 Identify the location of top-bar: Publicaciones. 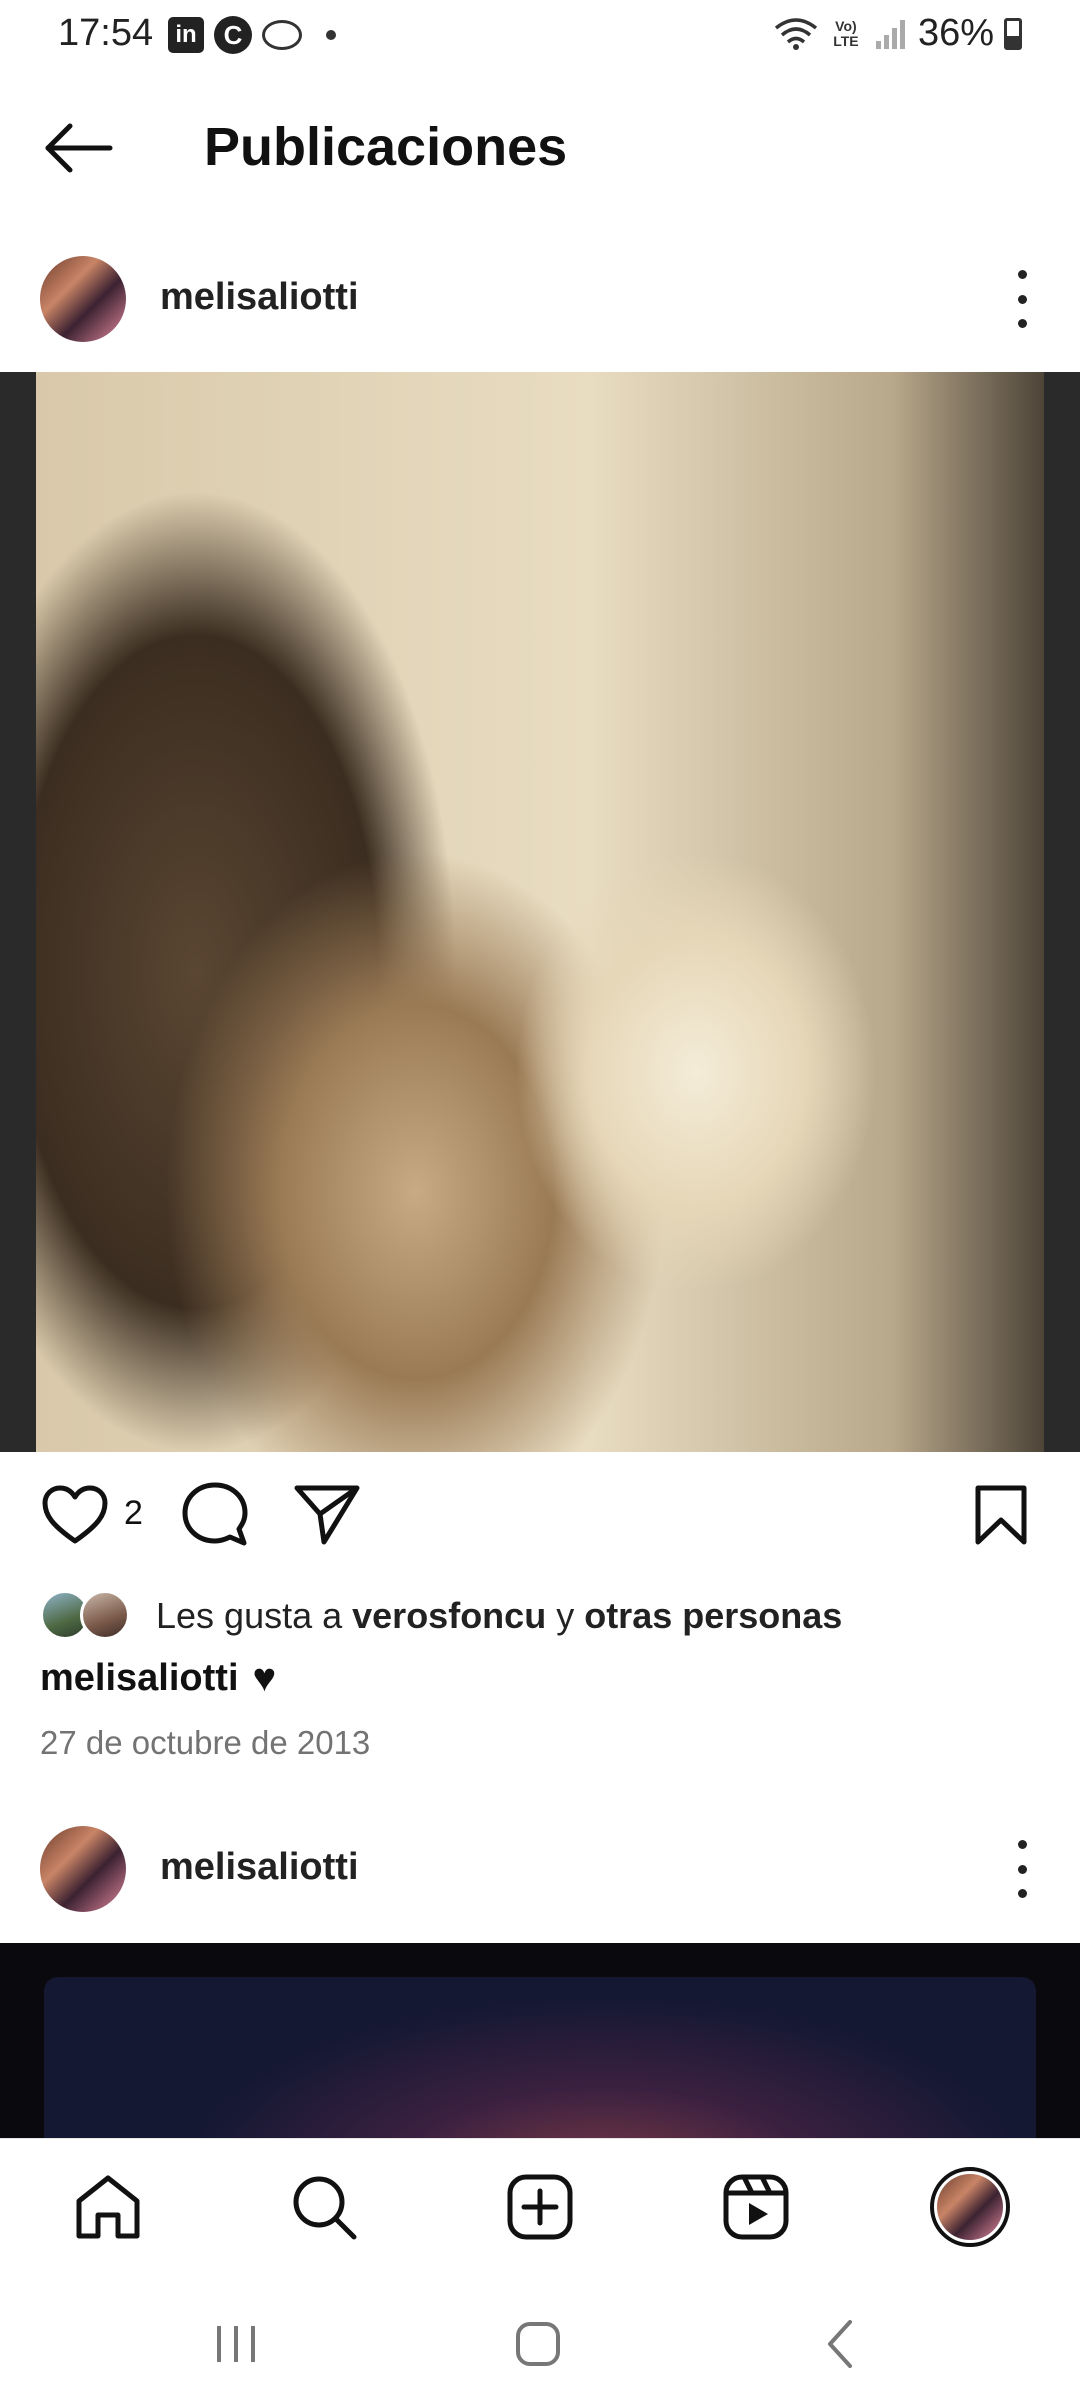
(540, 151).